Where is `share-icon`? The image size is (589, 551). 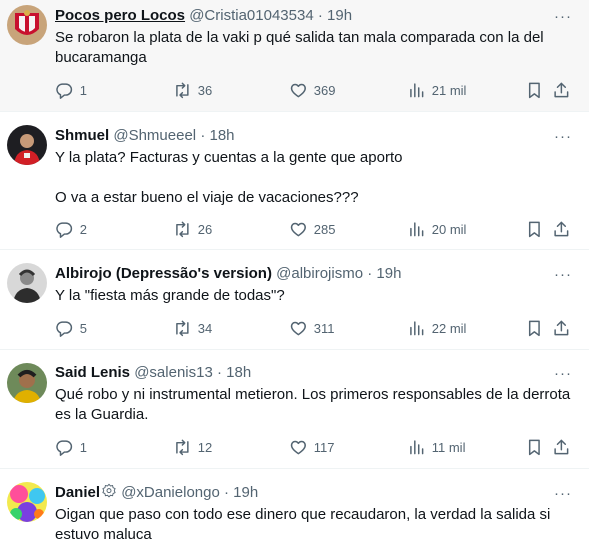
share-icon is located at coordinates (561, 89).